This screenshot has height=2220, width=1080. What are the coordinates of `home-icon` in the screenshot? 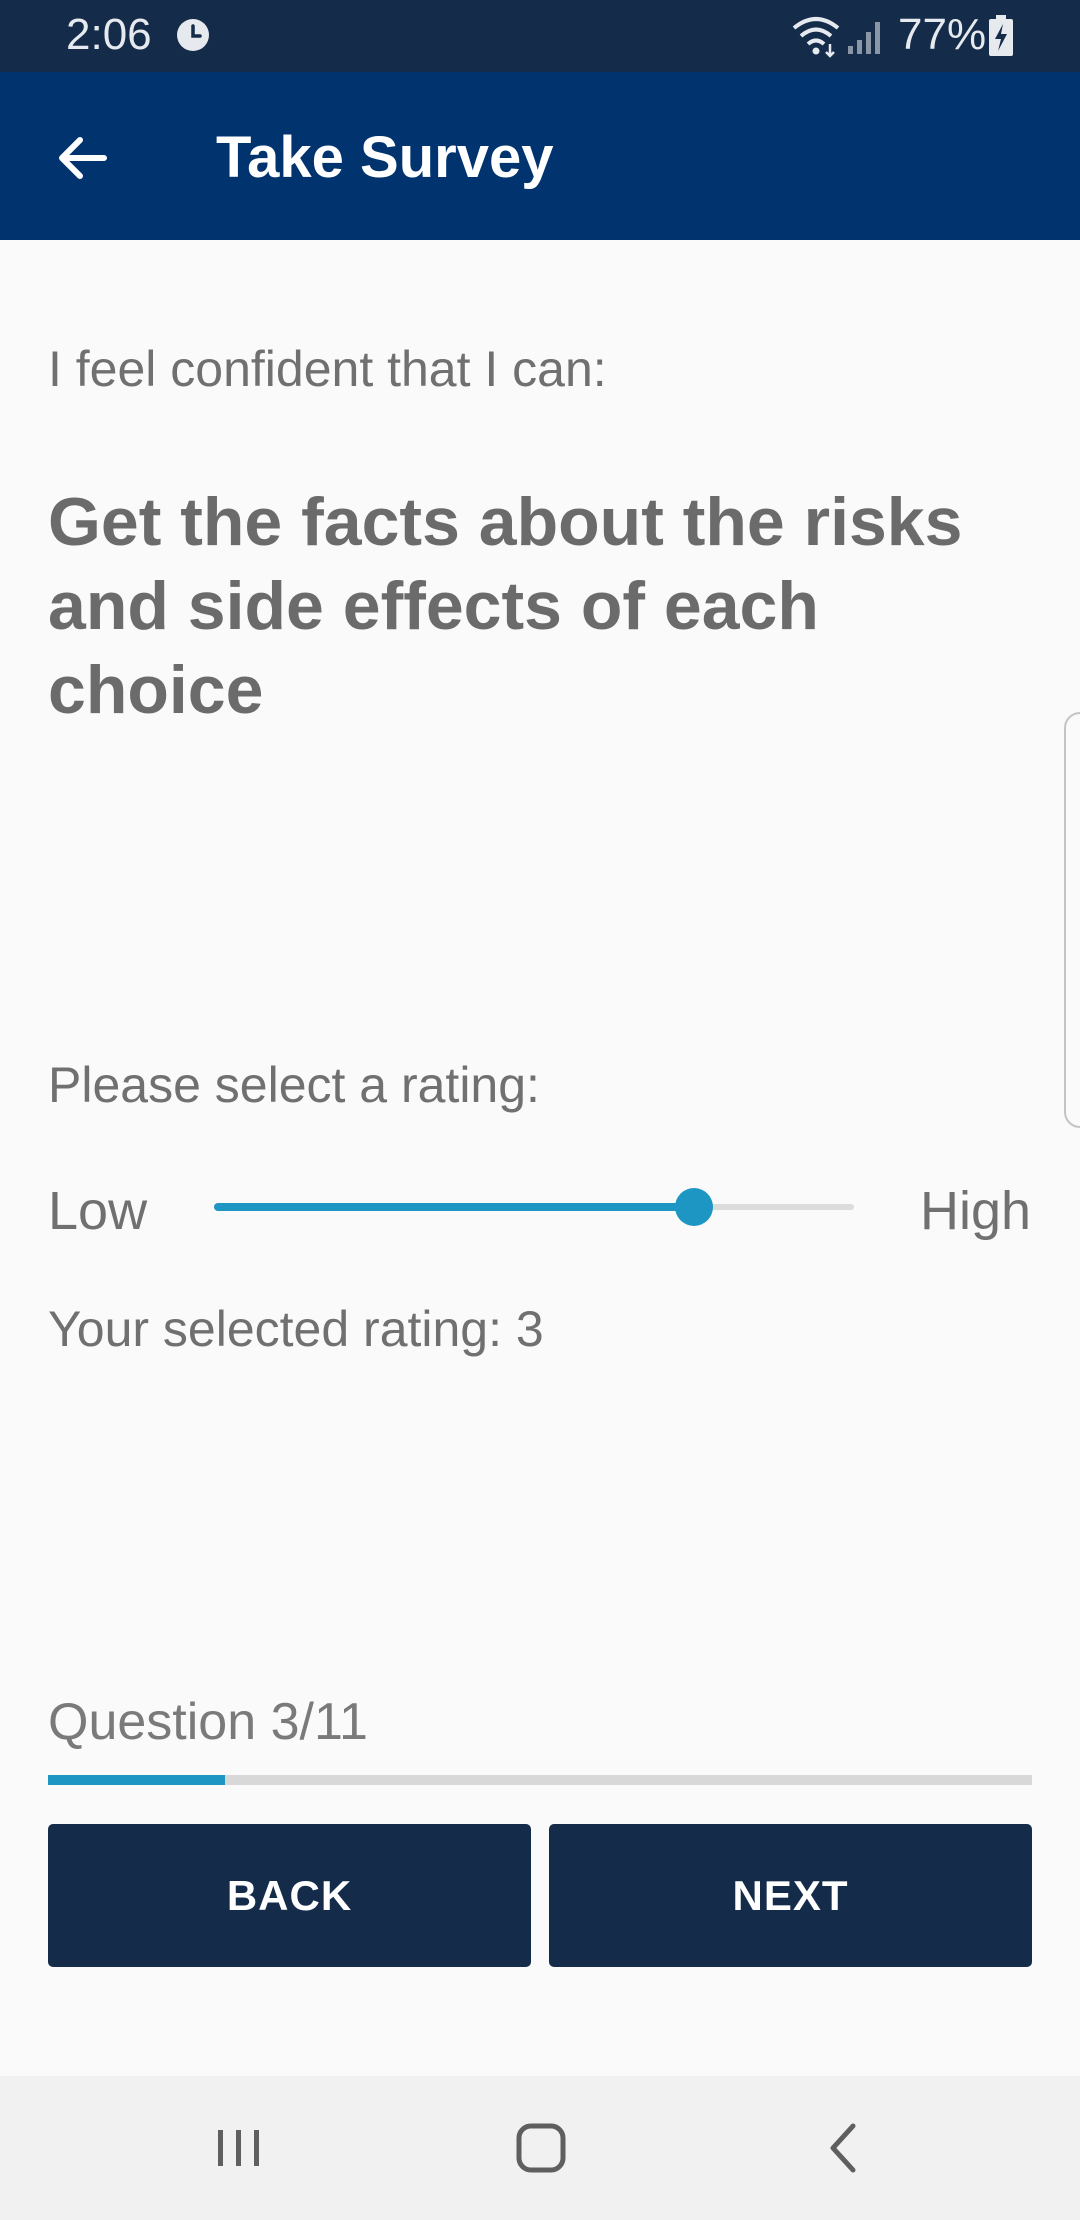 It's located at (541, 2148).